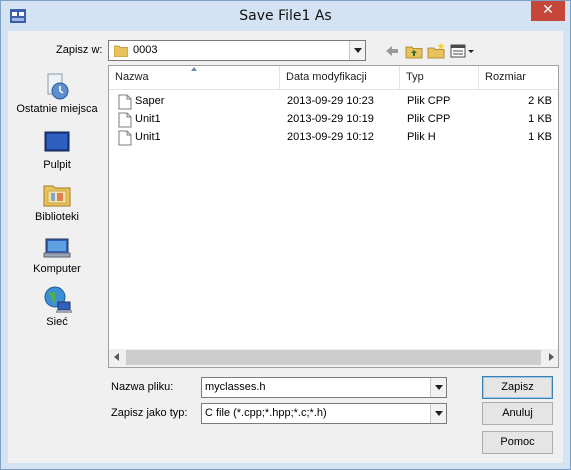  I want to click on save-button: Zapisz, so click(517, 387).